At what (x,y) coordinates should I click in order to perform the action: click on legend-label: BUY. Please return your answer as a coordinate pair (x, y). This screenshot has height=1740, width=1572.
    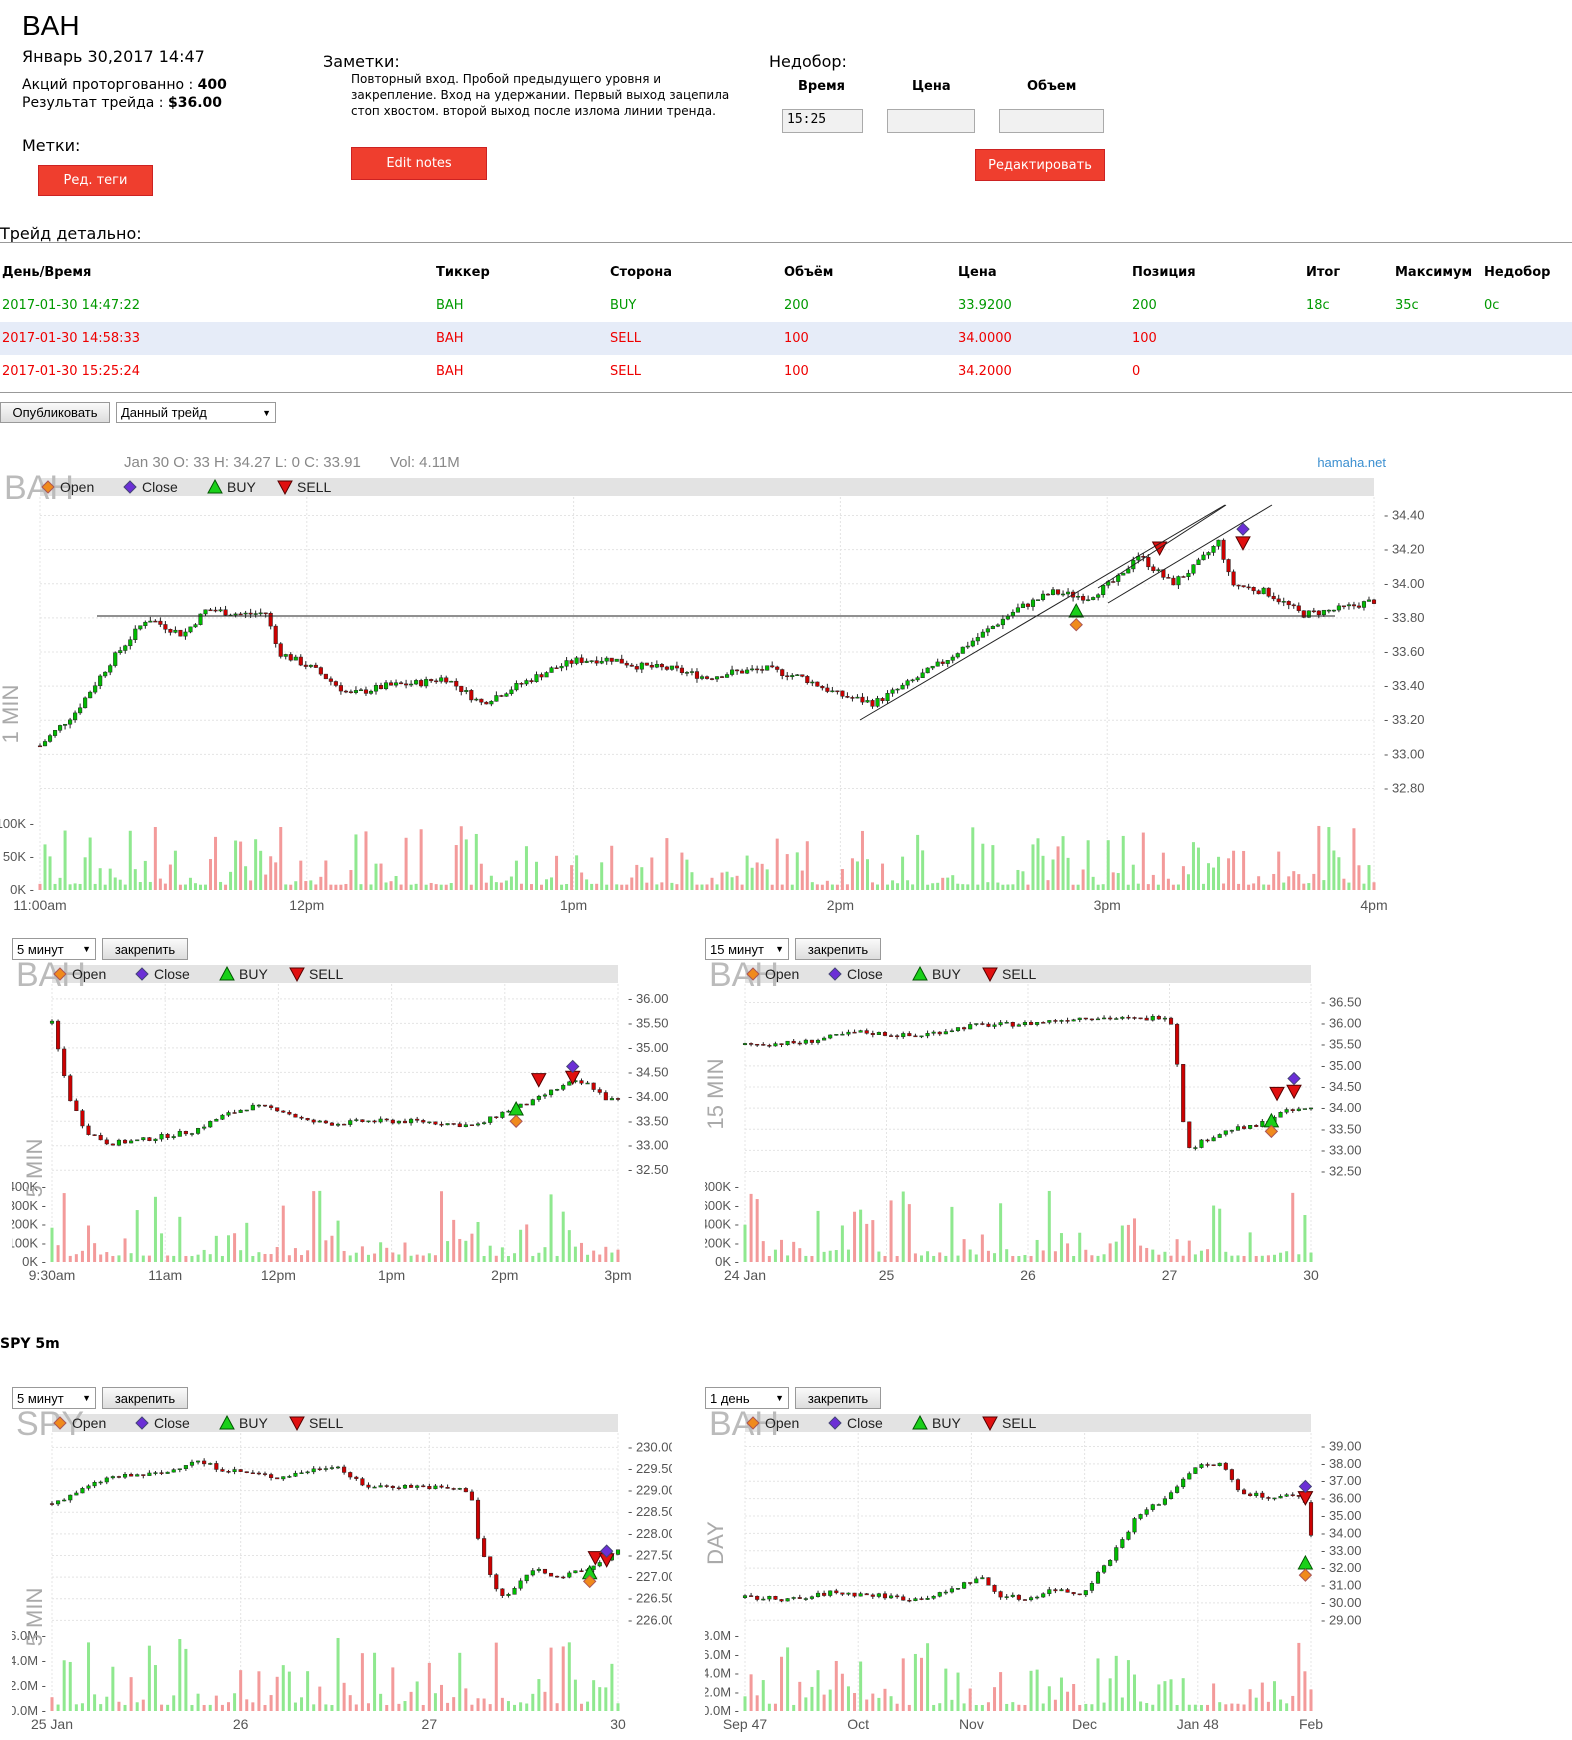
    Looking at the image, I should click on (241, 487).